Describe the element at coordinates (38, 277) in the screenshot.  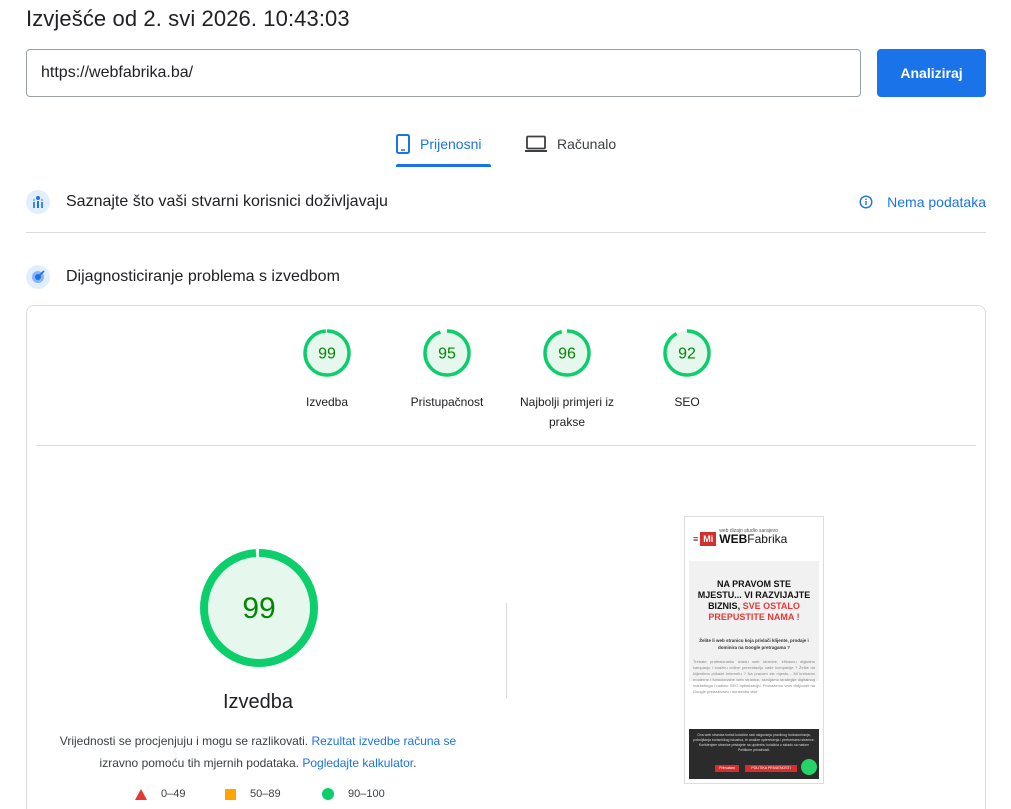
I see `lighthouse-icon` at that location.